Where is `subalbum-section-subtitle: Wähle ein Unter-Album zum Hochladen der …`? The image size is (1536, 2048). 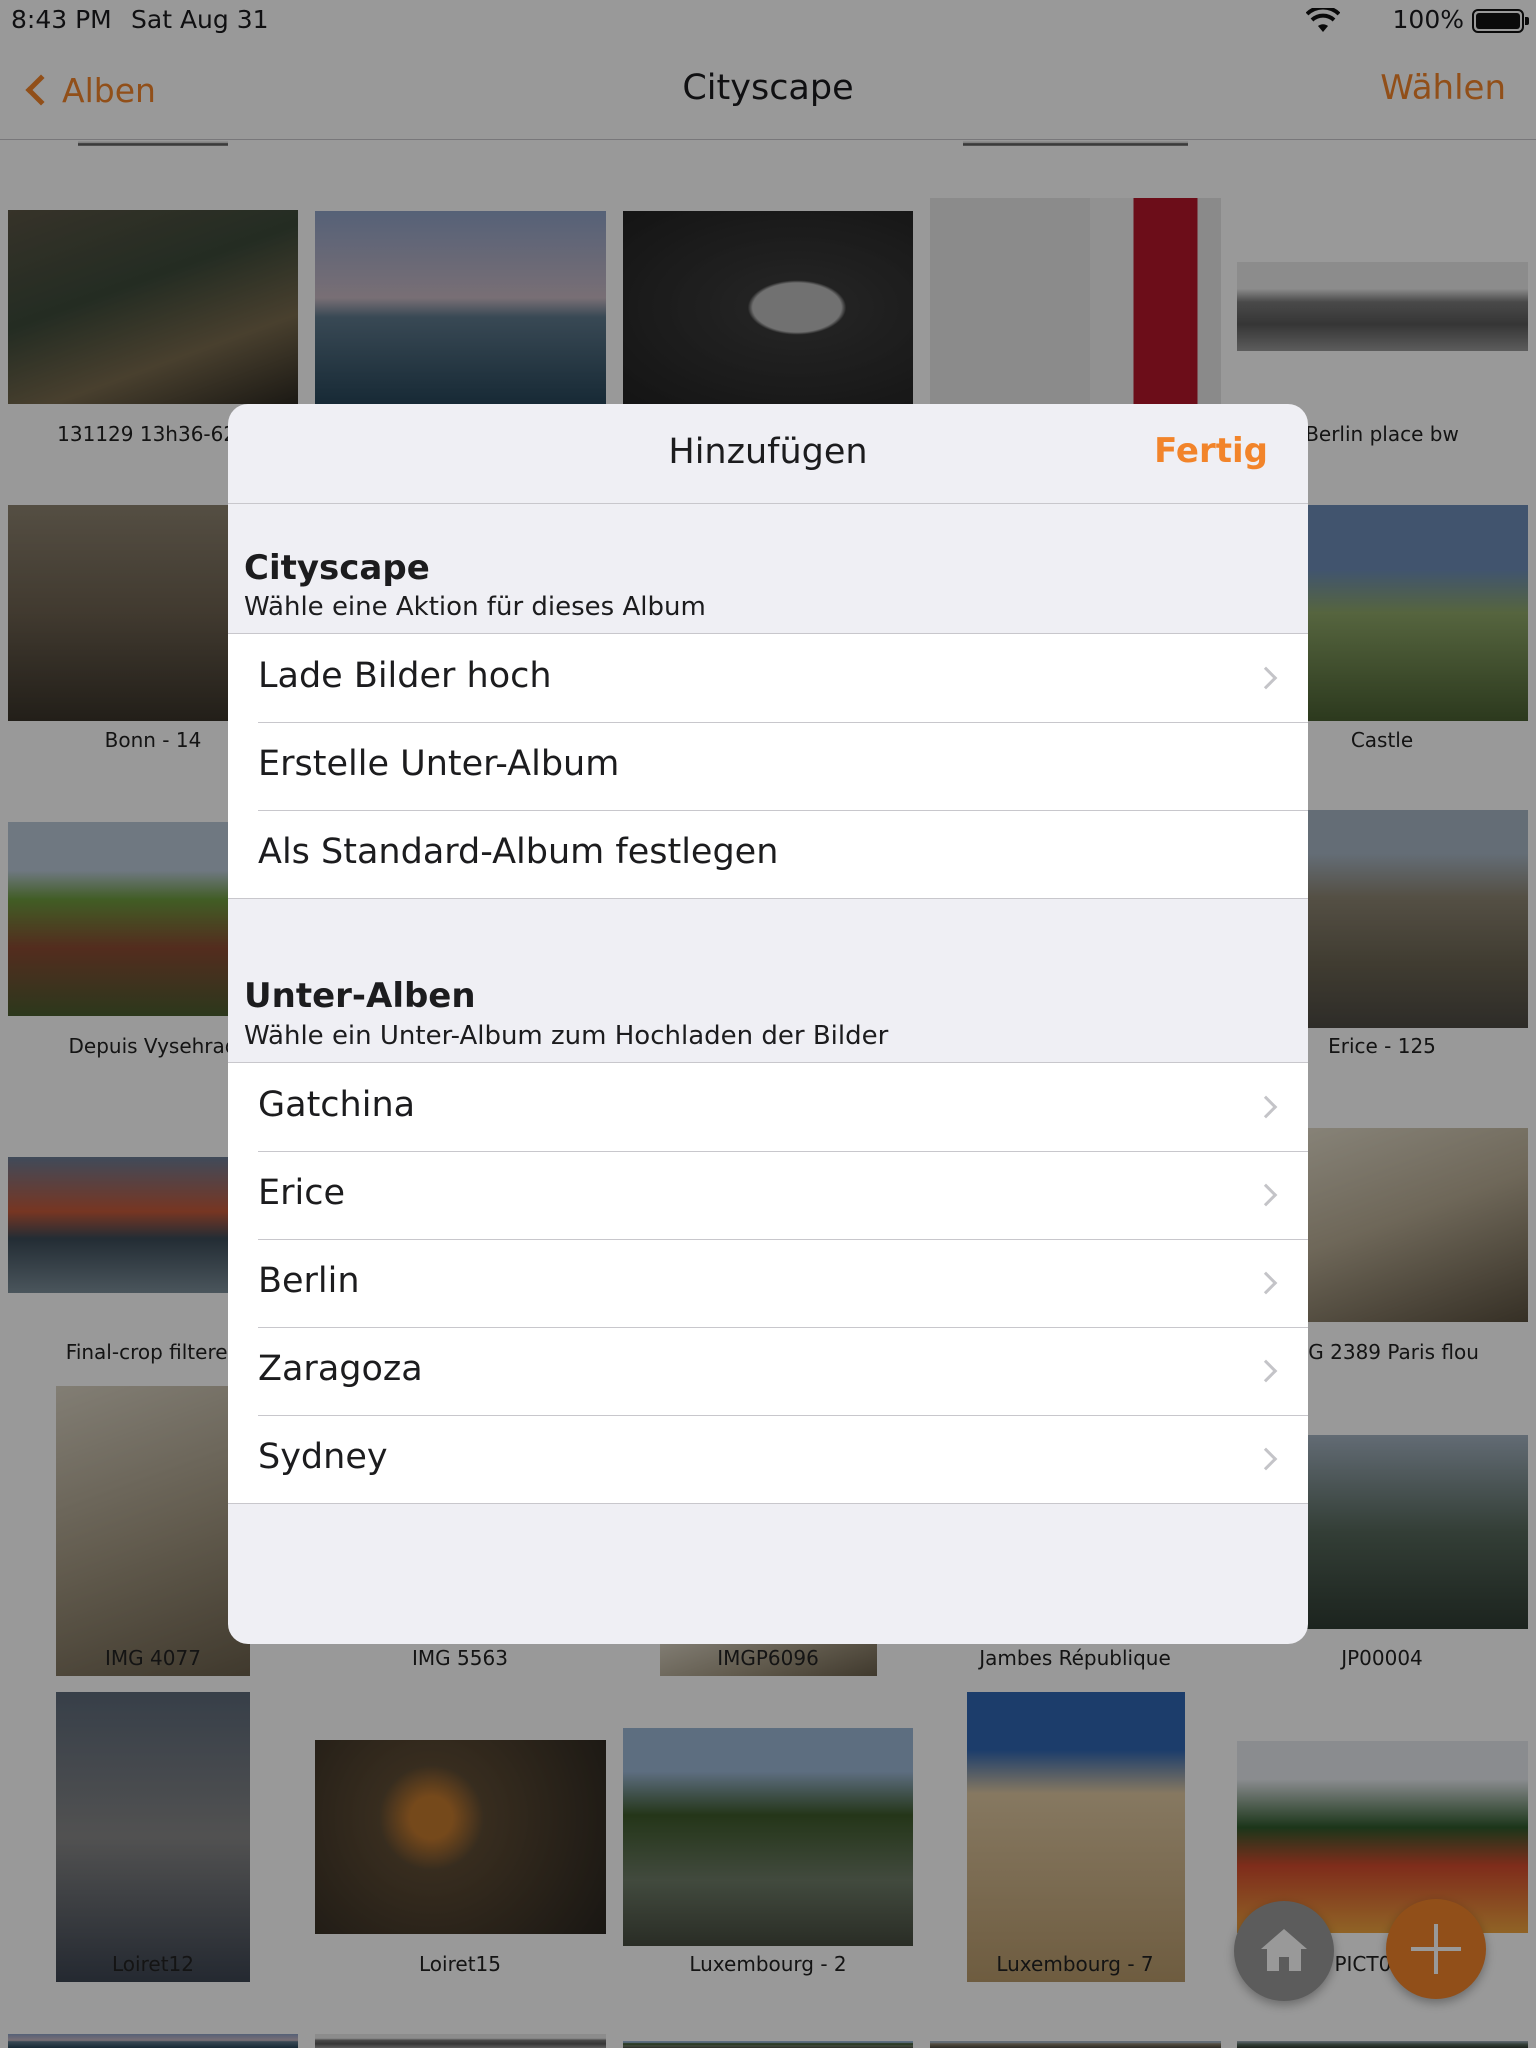 subalbum-section-subtitle: Wähle ein Unter-Album zum Hochladen der … is located at coordinates (566, 1036).